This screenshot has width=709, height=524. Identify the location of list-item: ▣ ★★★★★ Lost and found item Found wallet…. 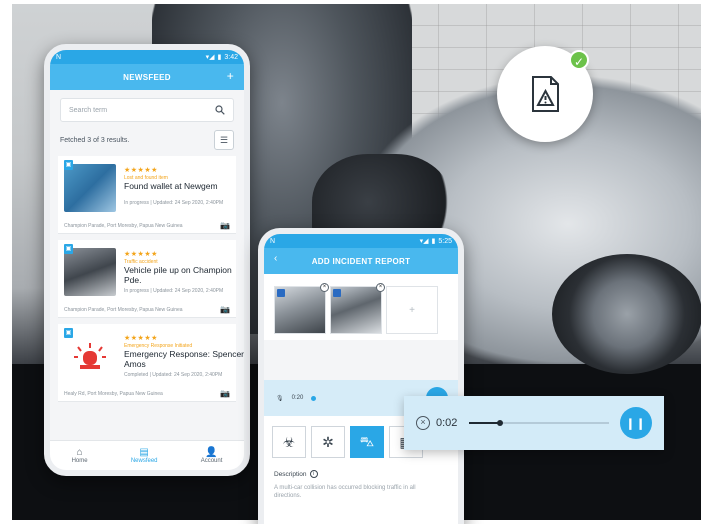
(147, 195).